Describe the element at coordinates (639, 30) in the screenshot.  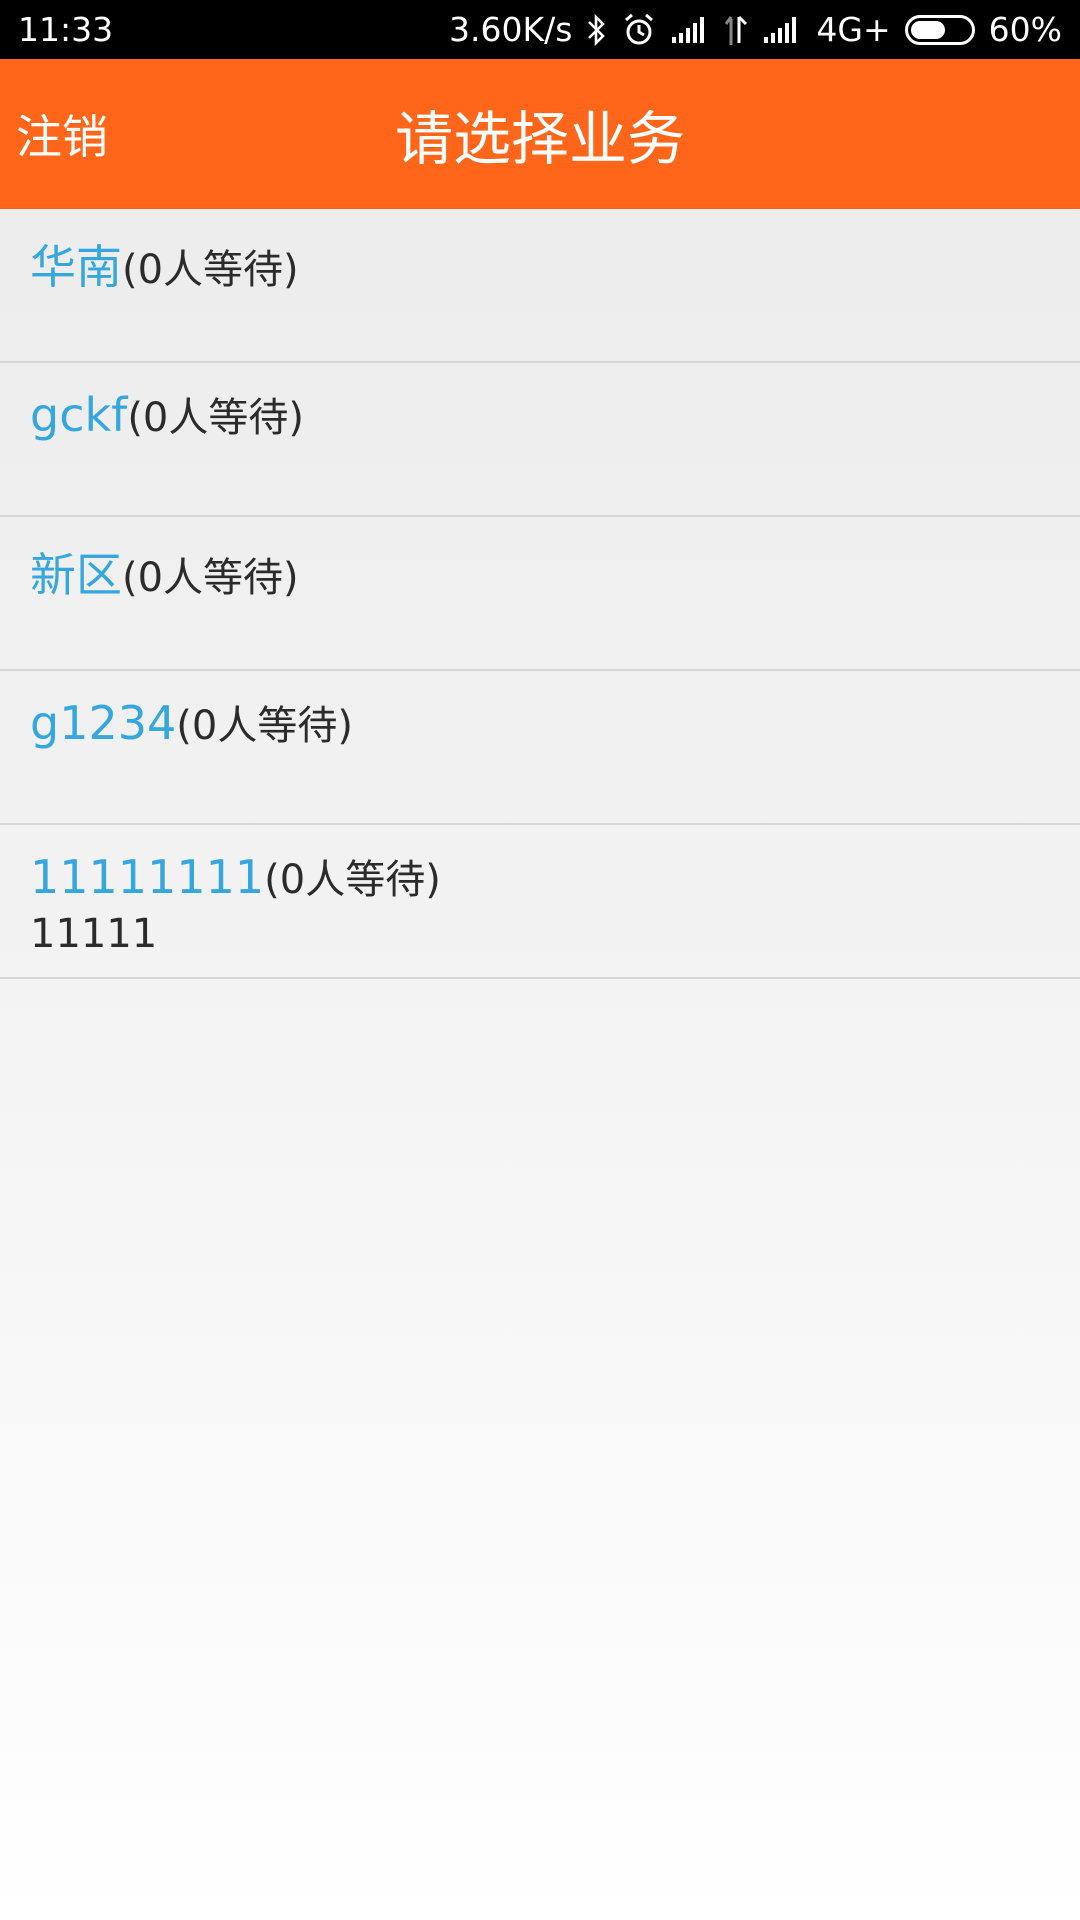
I see `alarm-icon` at that location.